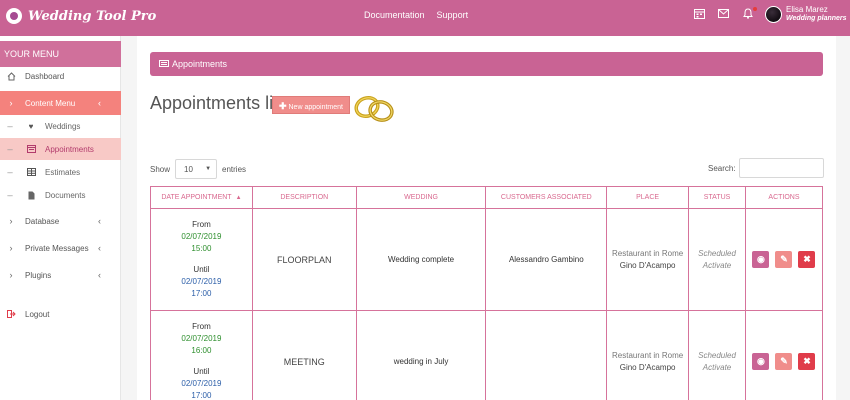 The height and width of the screenshot is (400, 850). I want to click on column-header-actions: ACTIONS, so click(784, 197).